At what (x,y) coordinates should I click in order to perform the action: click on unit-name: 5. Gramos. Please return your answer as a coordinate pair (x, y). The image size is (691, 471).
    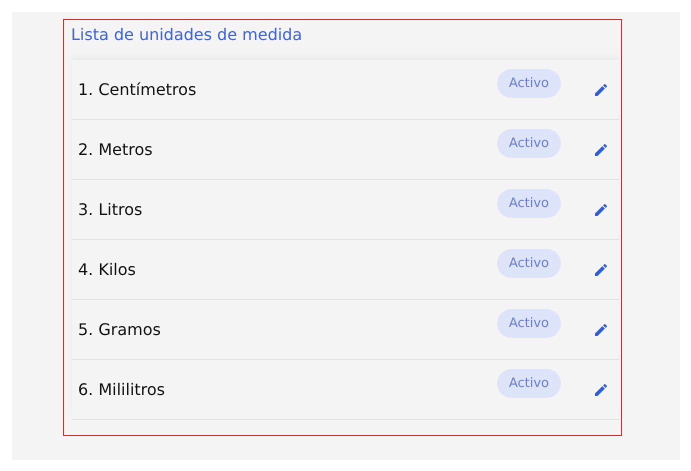
    Looking at the image, I should click on (120, 329).